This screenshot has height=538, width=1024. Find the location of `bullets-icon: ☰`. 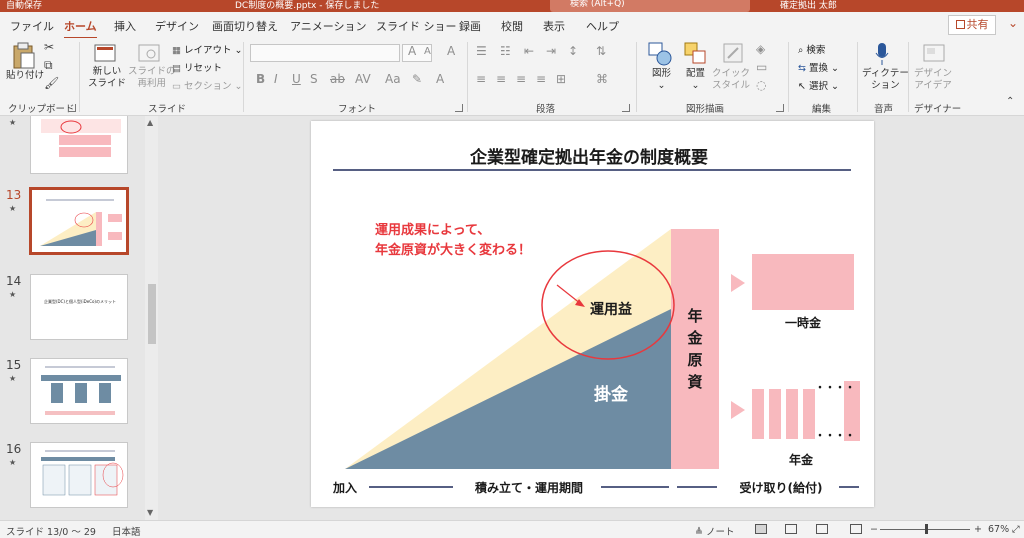

bullets-icon: ☰ is located at coordinates (481, 51).